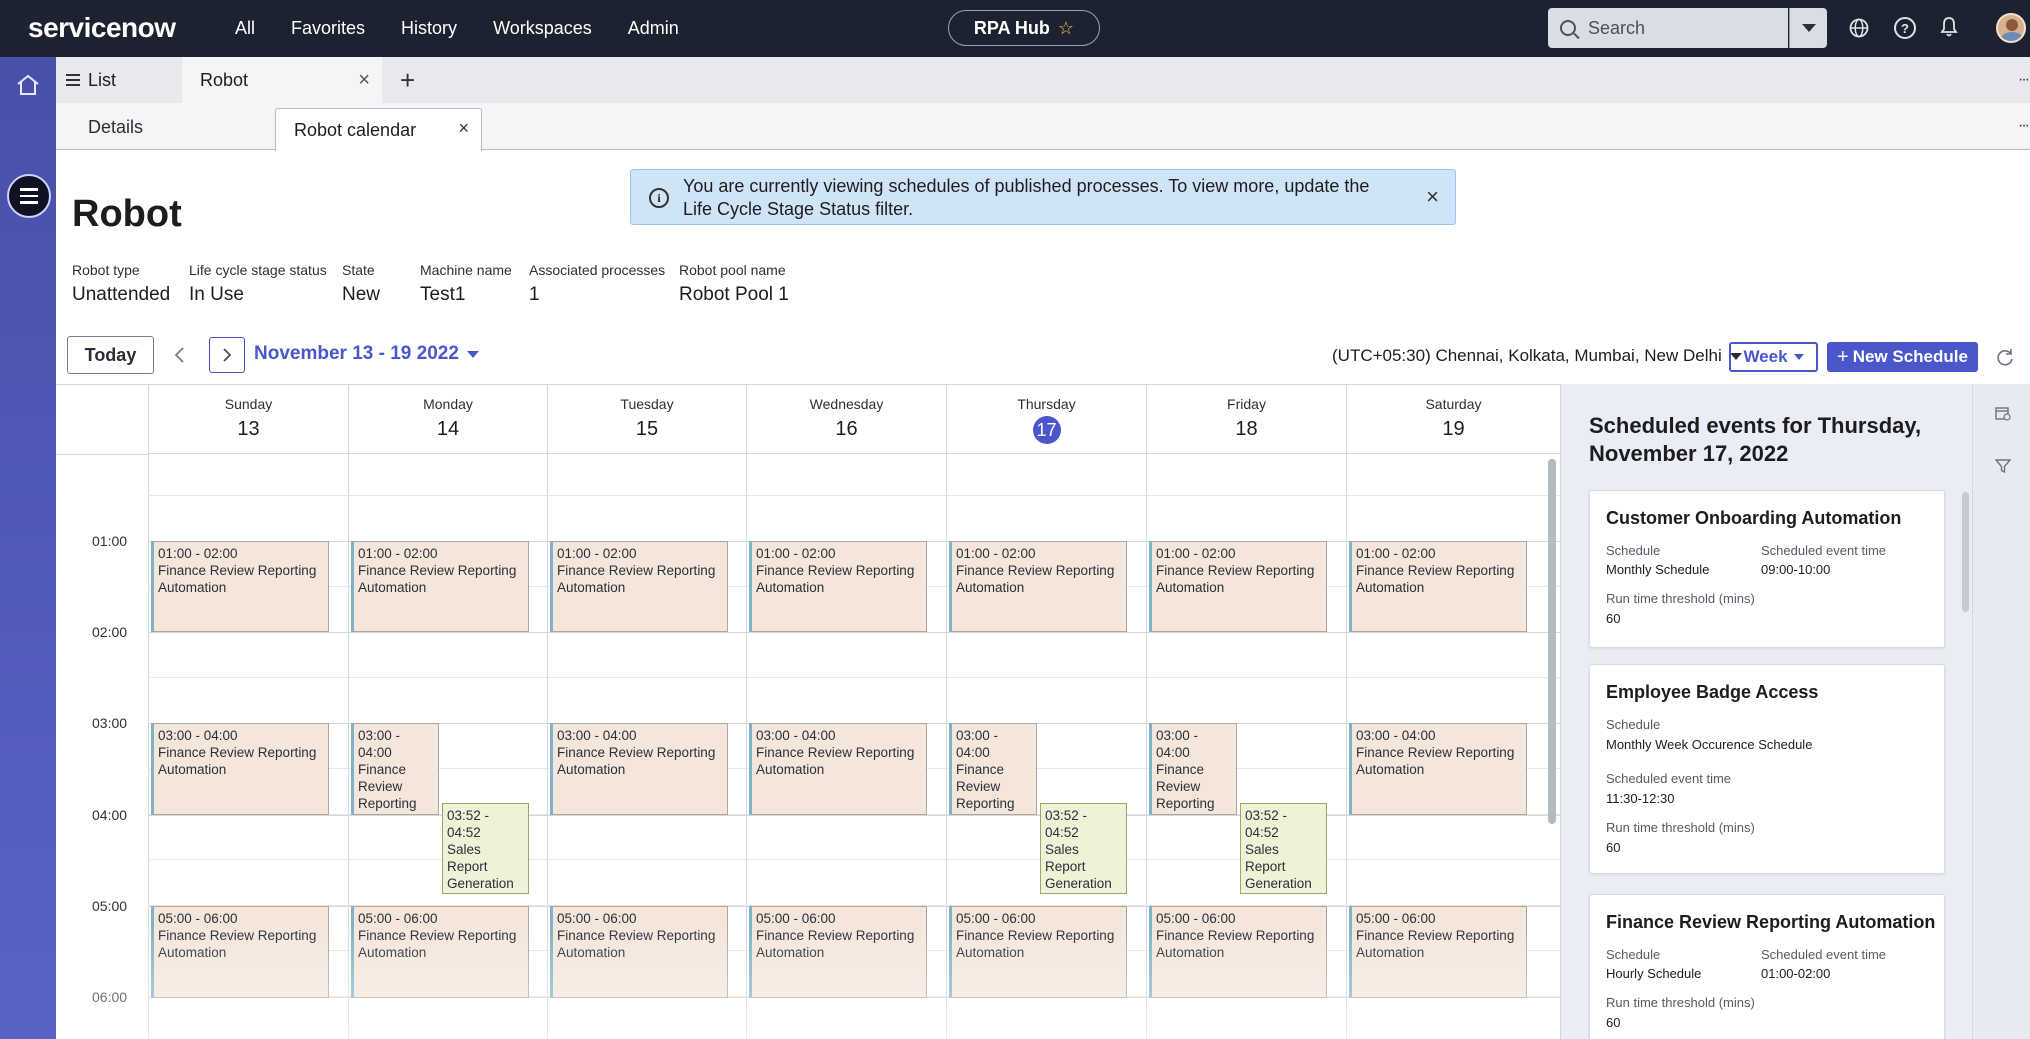 This screenshot has height=1039, width=2030. I want to click on field-label: Machine name, so click(466, 270).